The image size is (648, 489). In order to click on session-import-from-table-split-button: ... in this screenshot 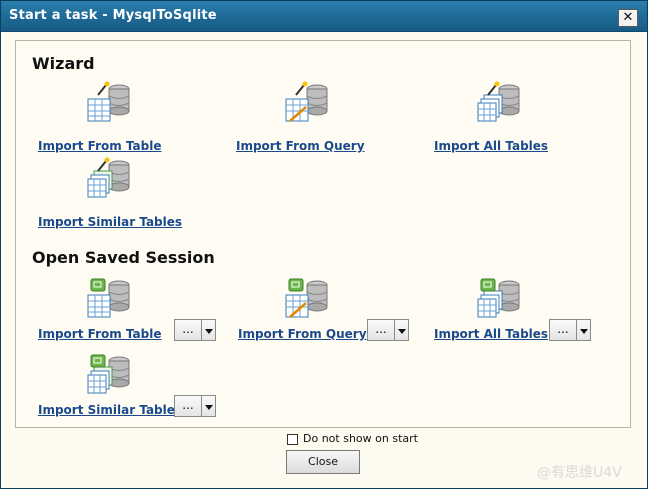, I will do `click(195, 330)`.